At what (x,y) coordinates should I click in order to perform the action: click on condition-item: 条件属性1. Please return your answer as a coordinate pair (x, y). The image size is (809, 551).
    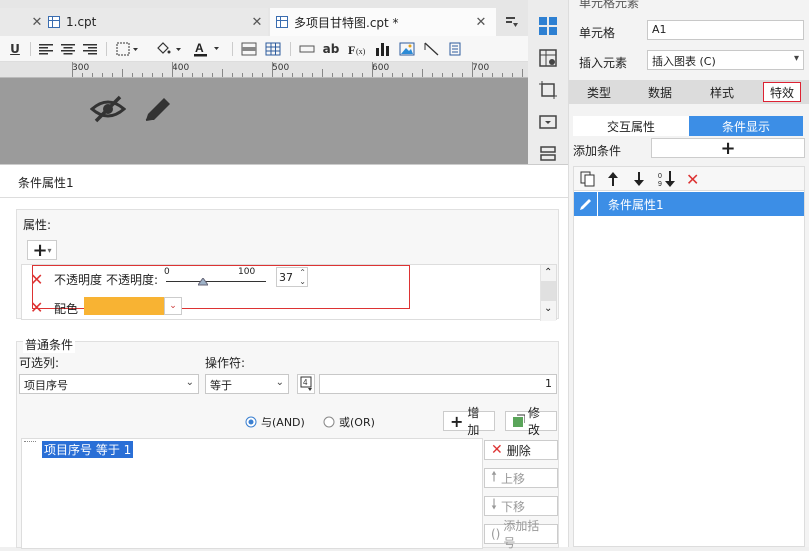
    Looking at the image, I should click on (689, 204).